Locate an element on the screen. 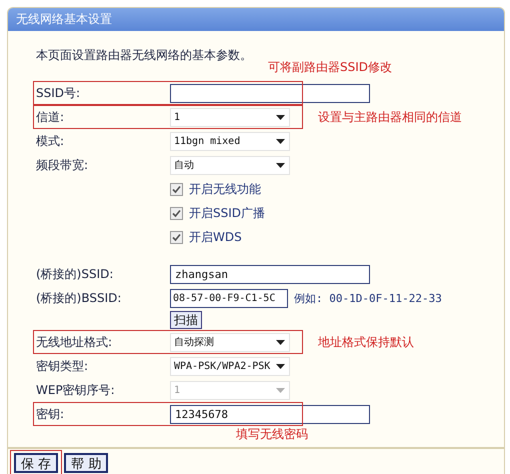  annotation-note: 地址格式保持默认 is located at coordinates (366, 342).